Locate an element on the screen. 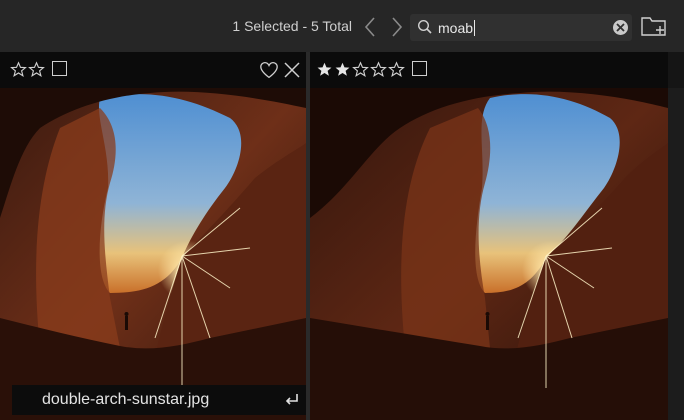 This screenshot has height=420, width=684. new-folder-icon is located at coordinates (654, 29).